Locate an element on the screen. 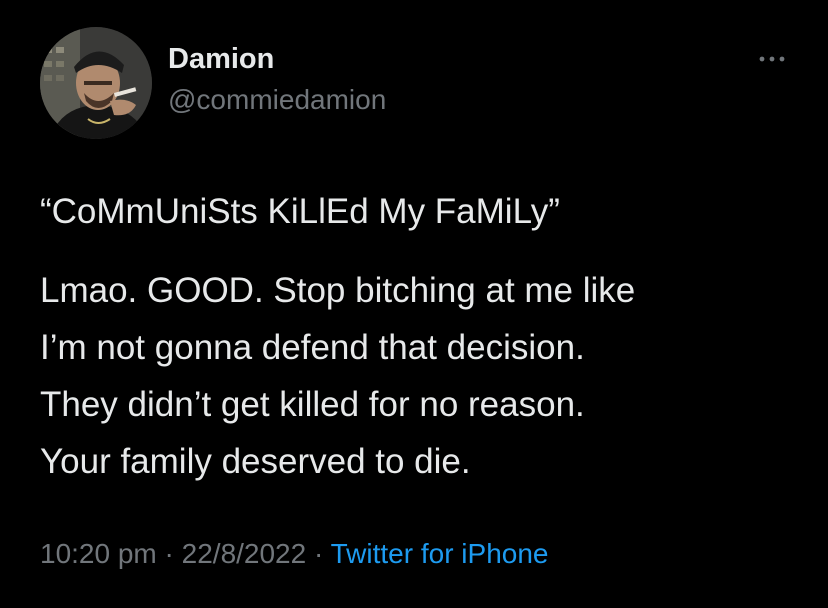 The height and width of the screenshot is (608, 828). tweet-body-line: They didn’t get killed for no reason. is located at coordinates (312, 404).